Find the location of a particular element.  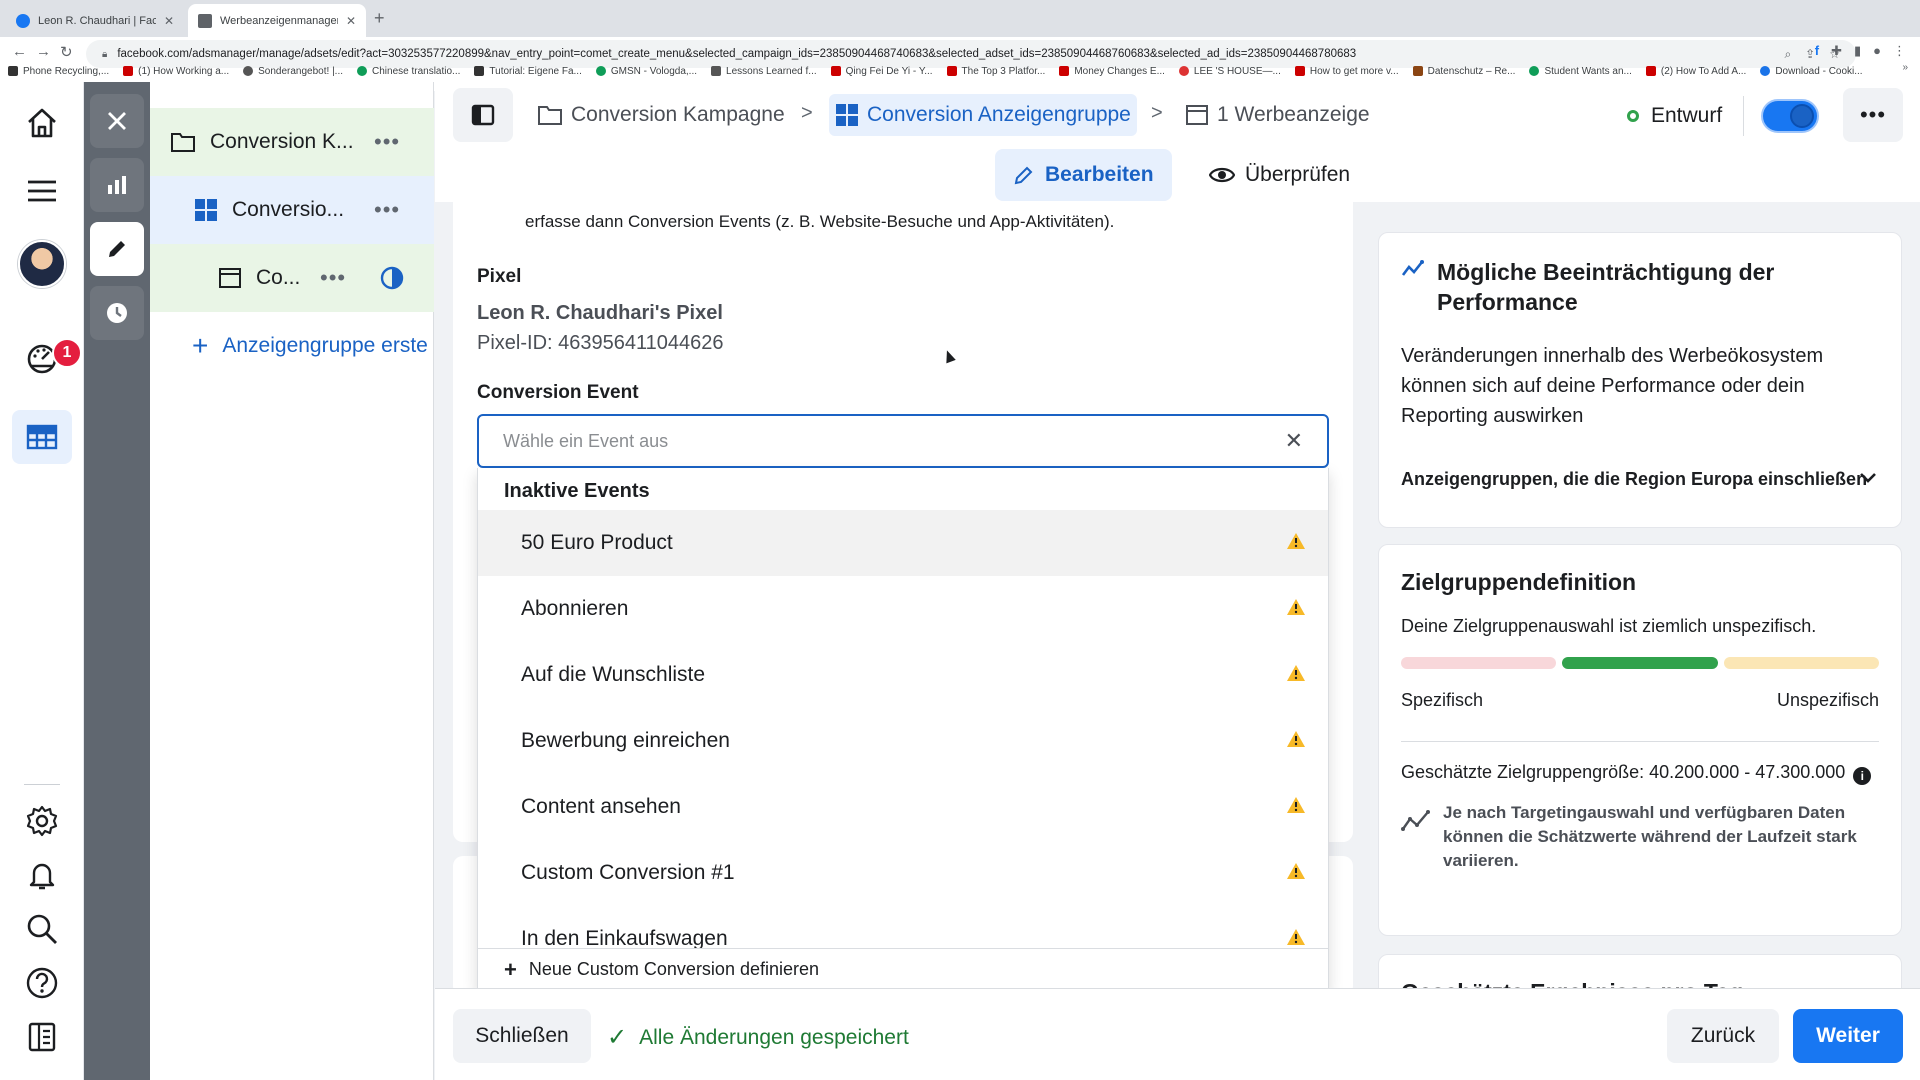

hamburger-menu-icon is located at coordinates (42, 191).